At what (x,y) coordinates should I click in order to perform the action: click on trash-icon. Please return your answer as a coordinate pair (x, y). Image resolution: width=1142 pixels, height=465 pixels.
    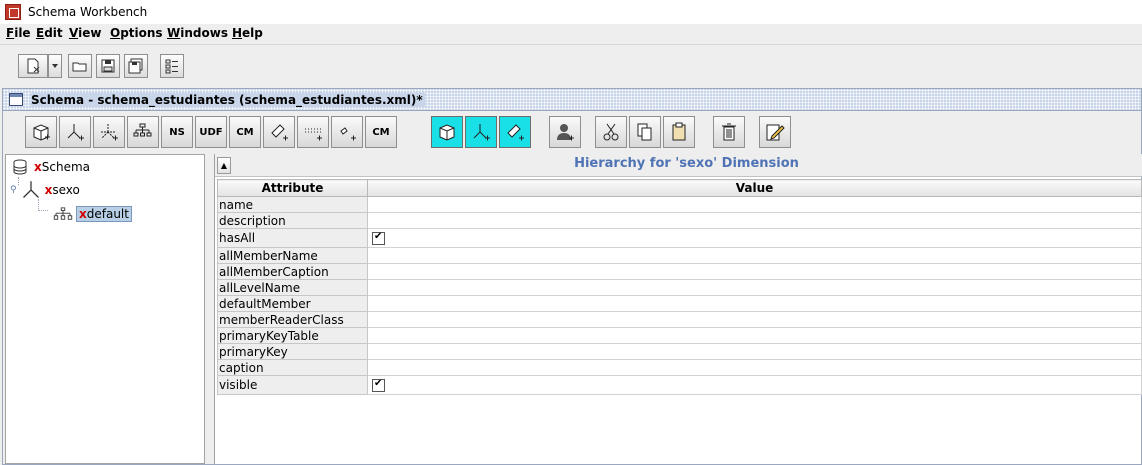
    Looking at the image, I should click on (729, 132).